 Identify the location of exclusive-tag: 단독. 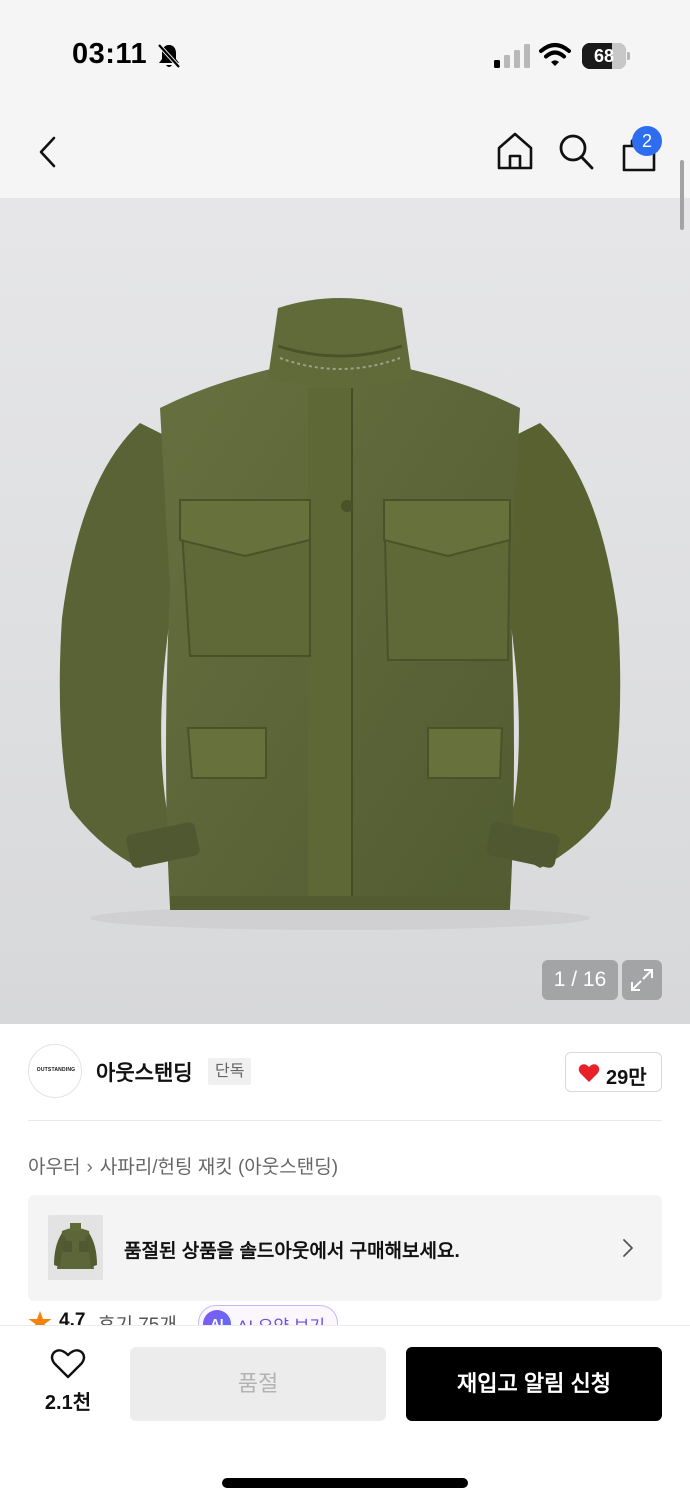
(230, 1071).